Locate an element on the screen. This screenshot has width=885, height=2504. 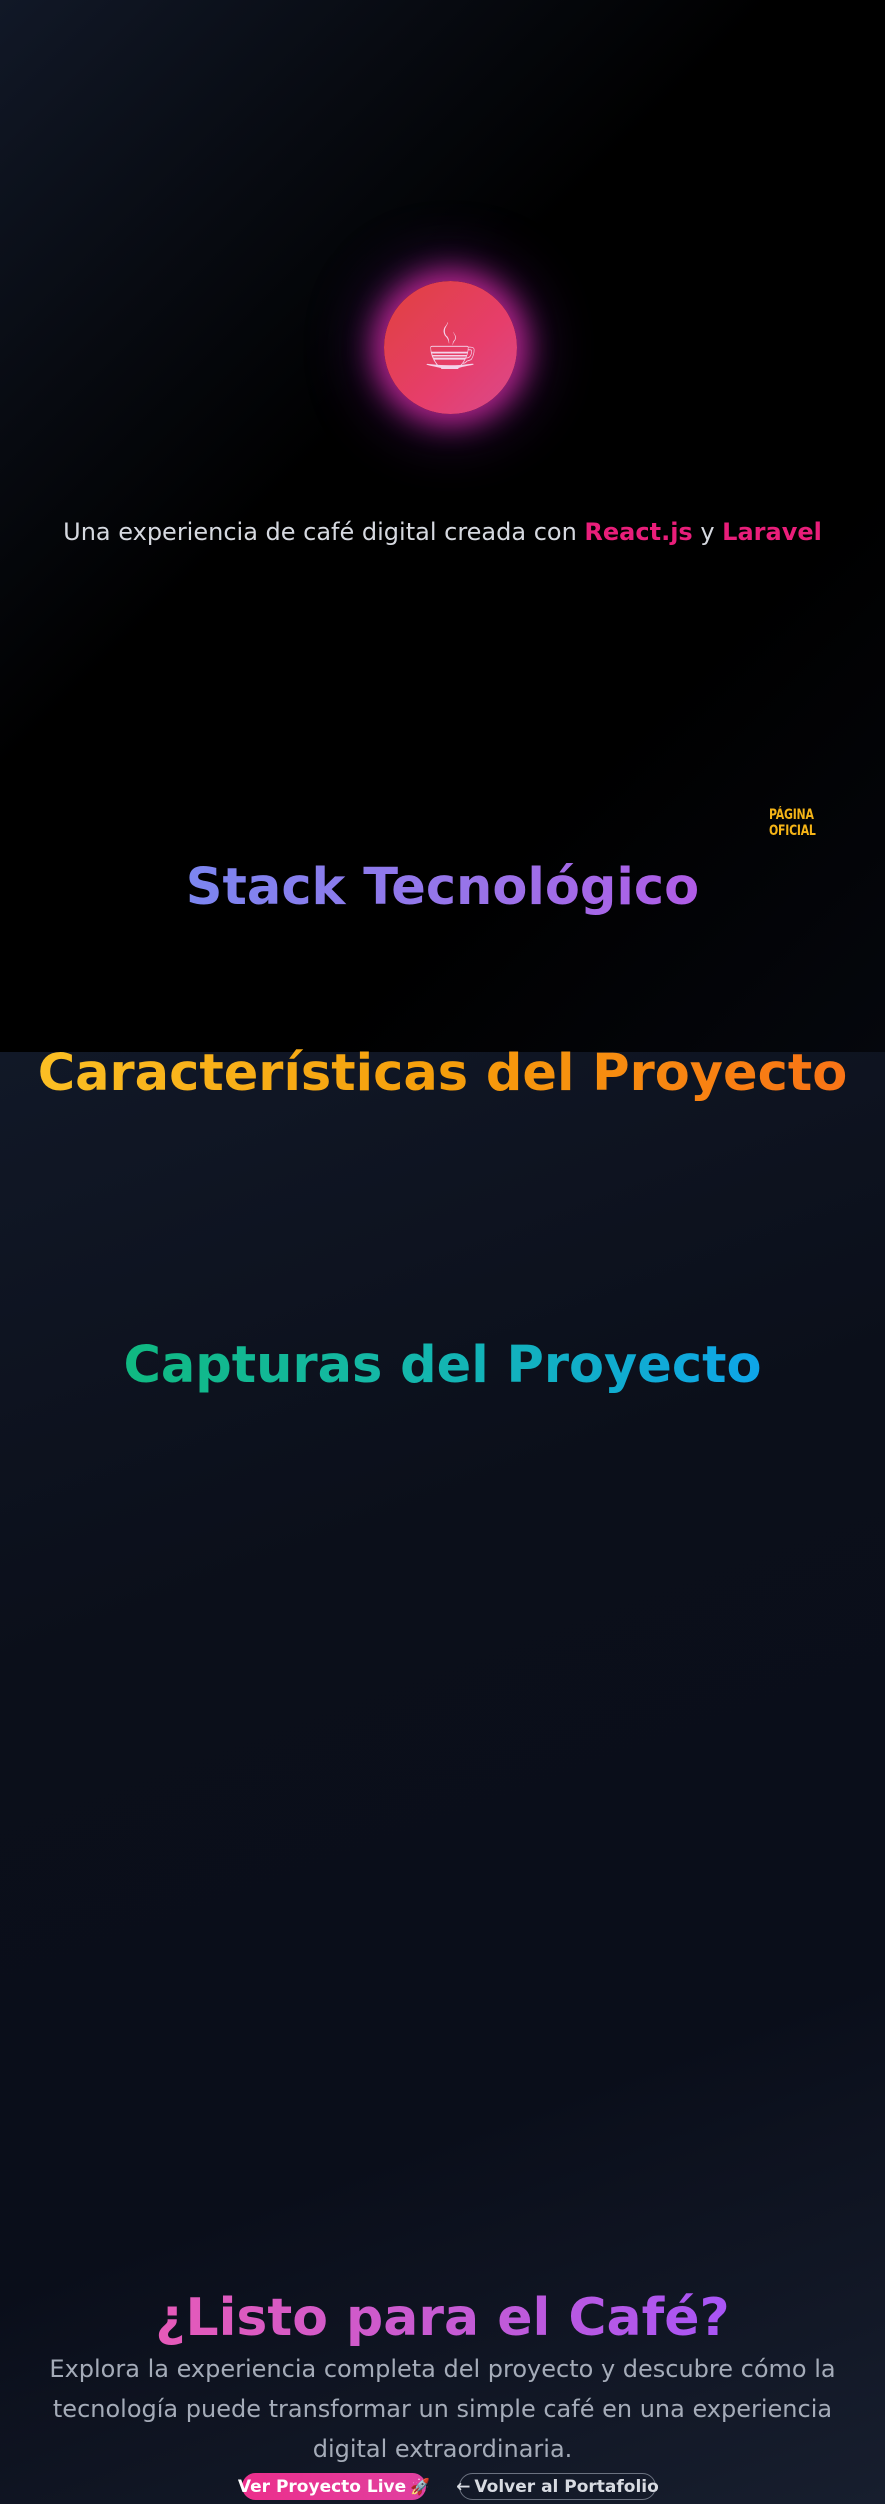
features-title-text: Características del Proyecto is located at coordinates (442, 1073).